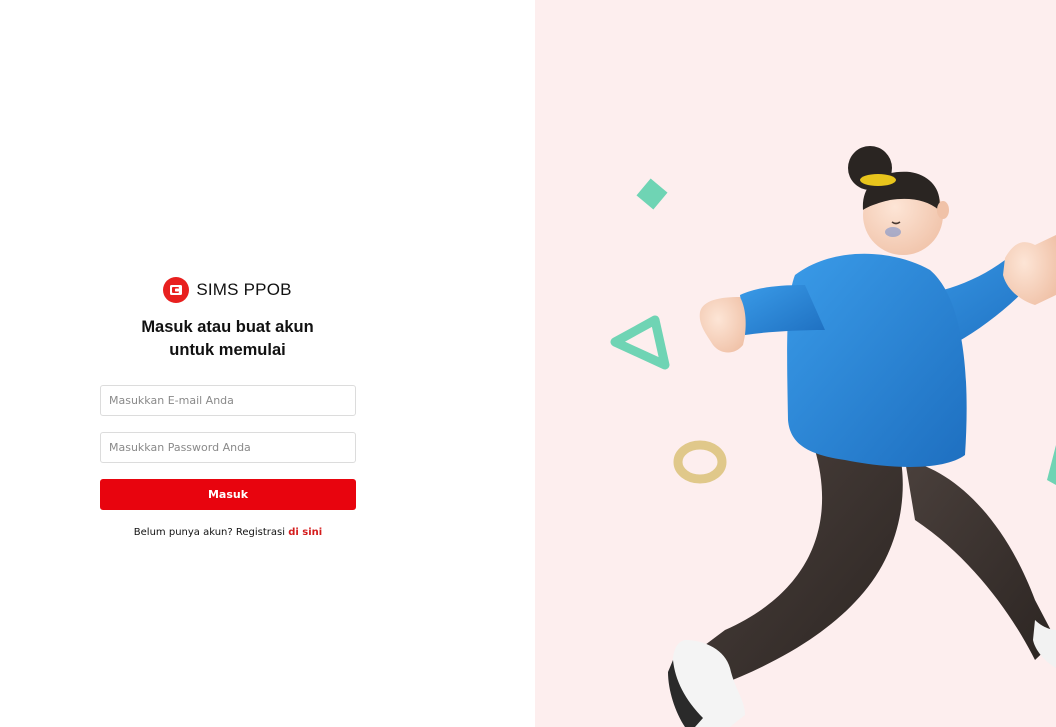 Image resolution: width=1056 pixels, height=727 pixels. I want to click on edge-triangle-shape, so click(1051, 465).